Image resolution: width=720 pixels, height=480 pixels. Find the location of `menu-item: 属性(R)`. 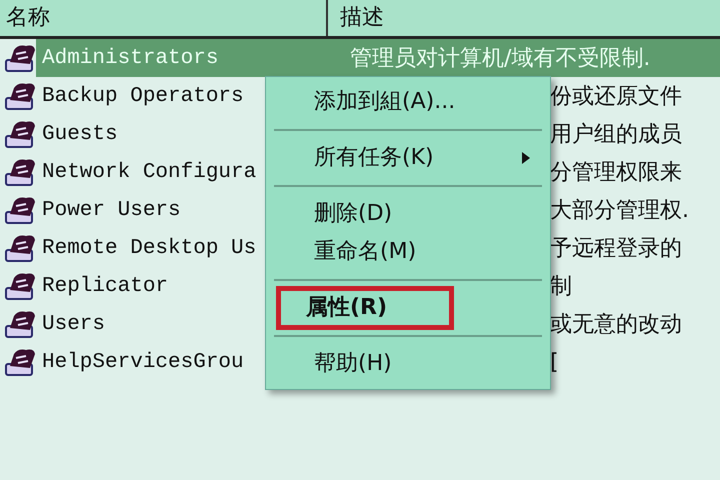

menu-item: 属性(R) is located at coordinates (365, 308).